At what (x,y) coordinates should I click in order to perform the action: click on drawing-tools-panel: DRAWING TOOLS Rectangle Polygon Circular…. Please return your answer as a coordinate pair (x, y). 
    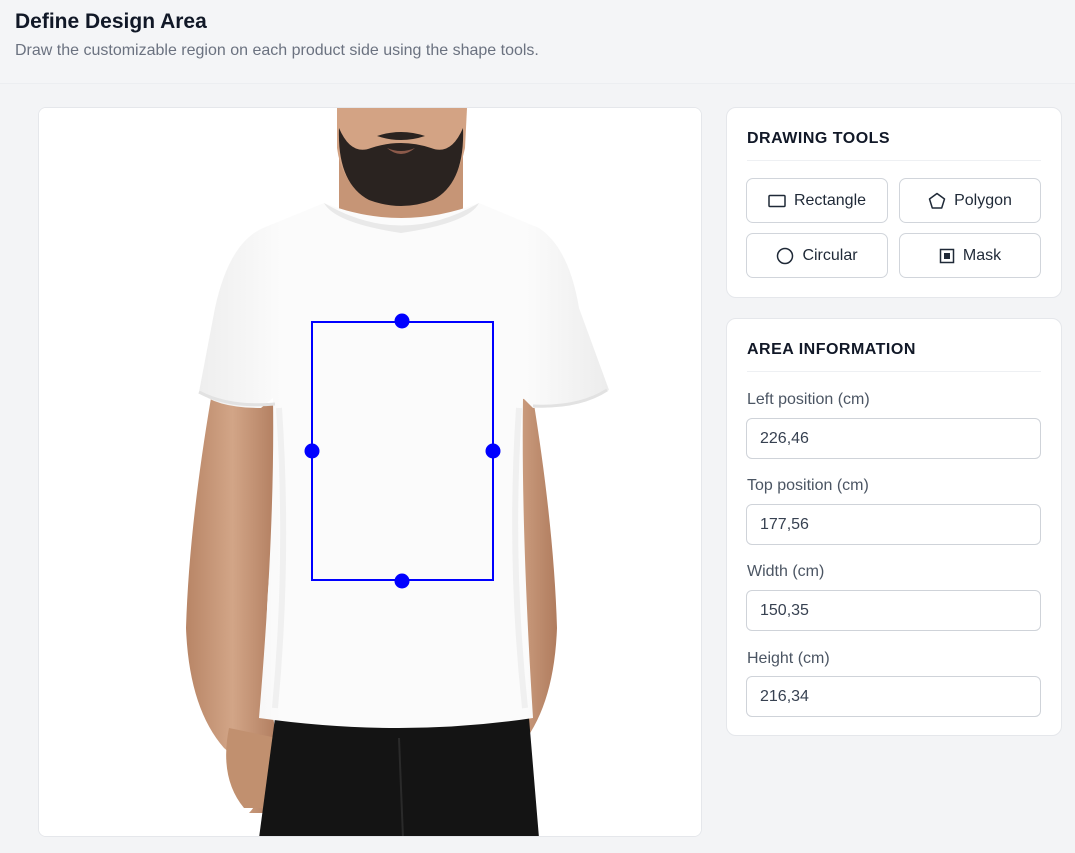
    Looking at the image, I should click on (894, 202).